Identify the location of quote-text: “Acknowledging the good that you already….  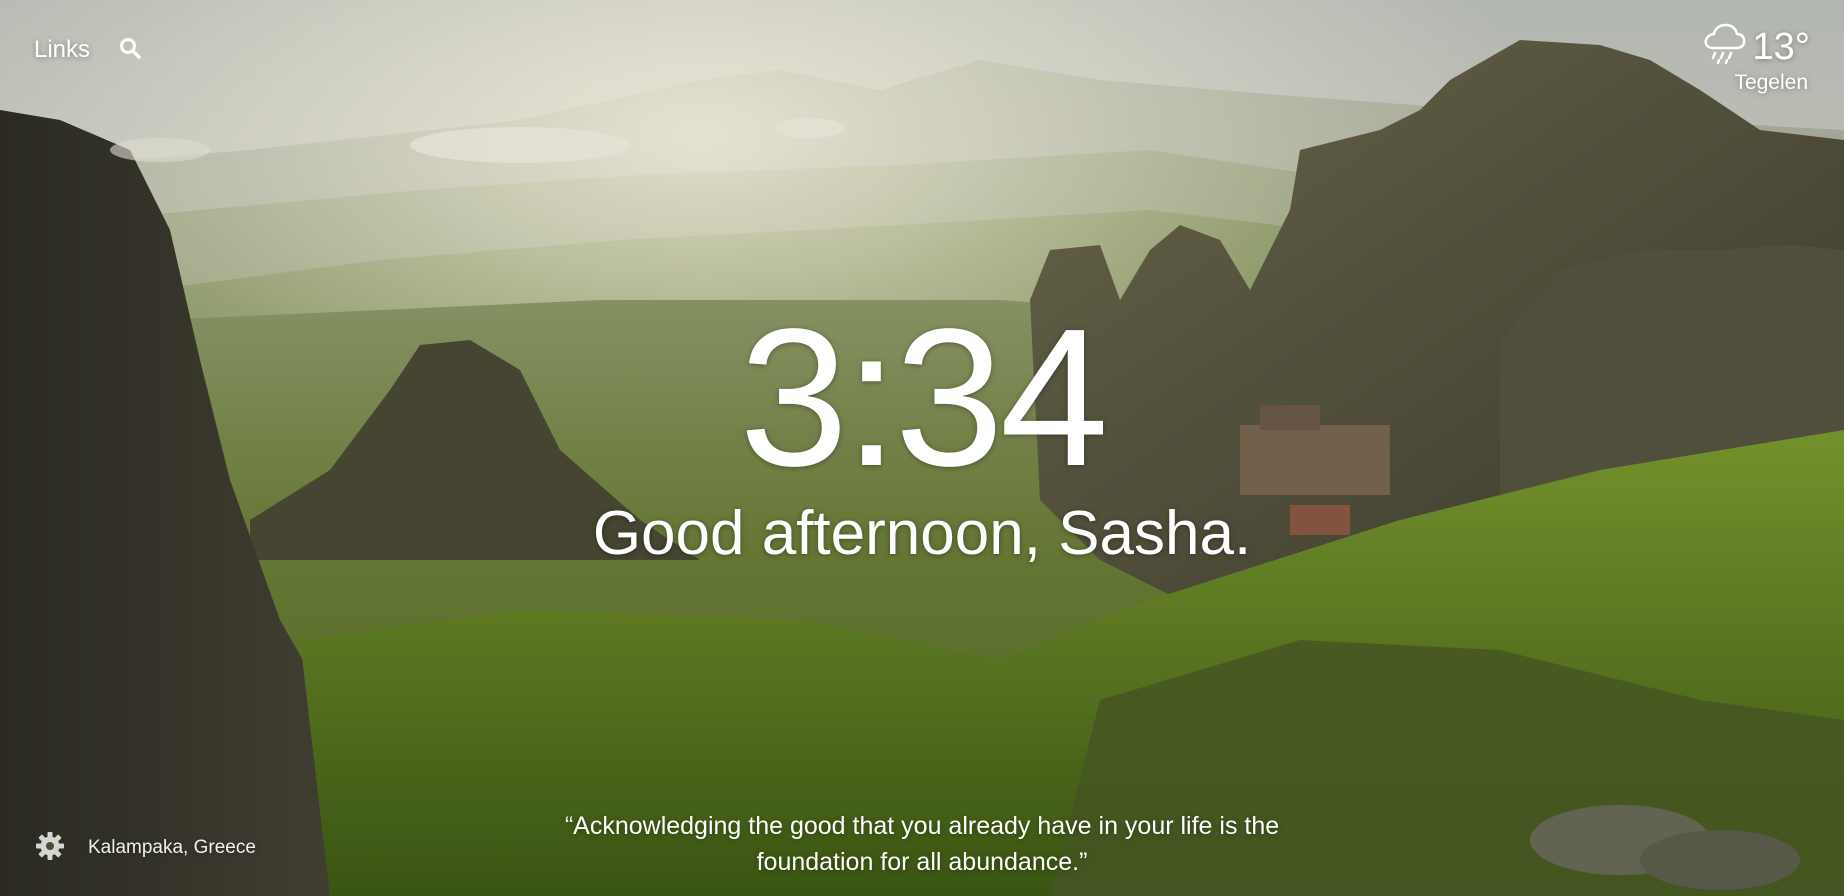
(922, 844).